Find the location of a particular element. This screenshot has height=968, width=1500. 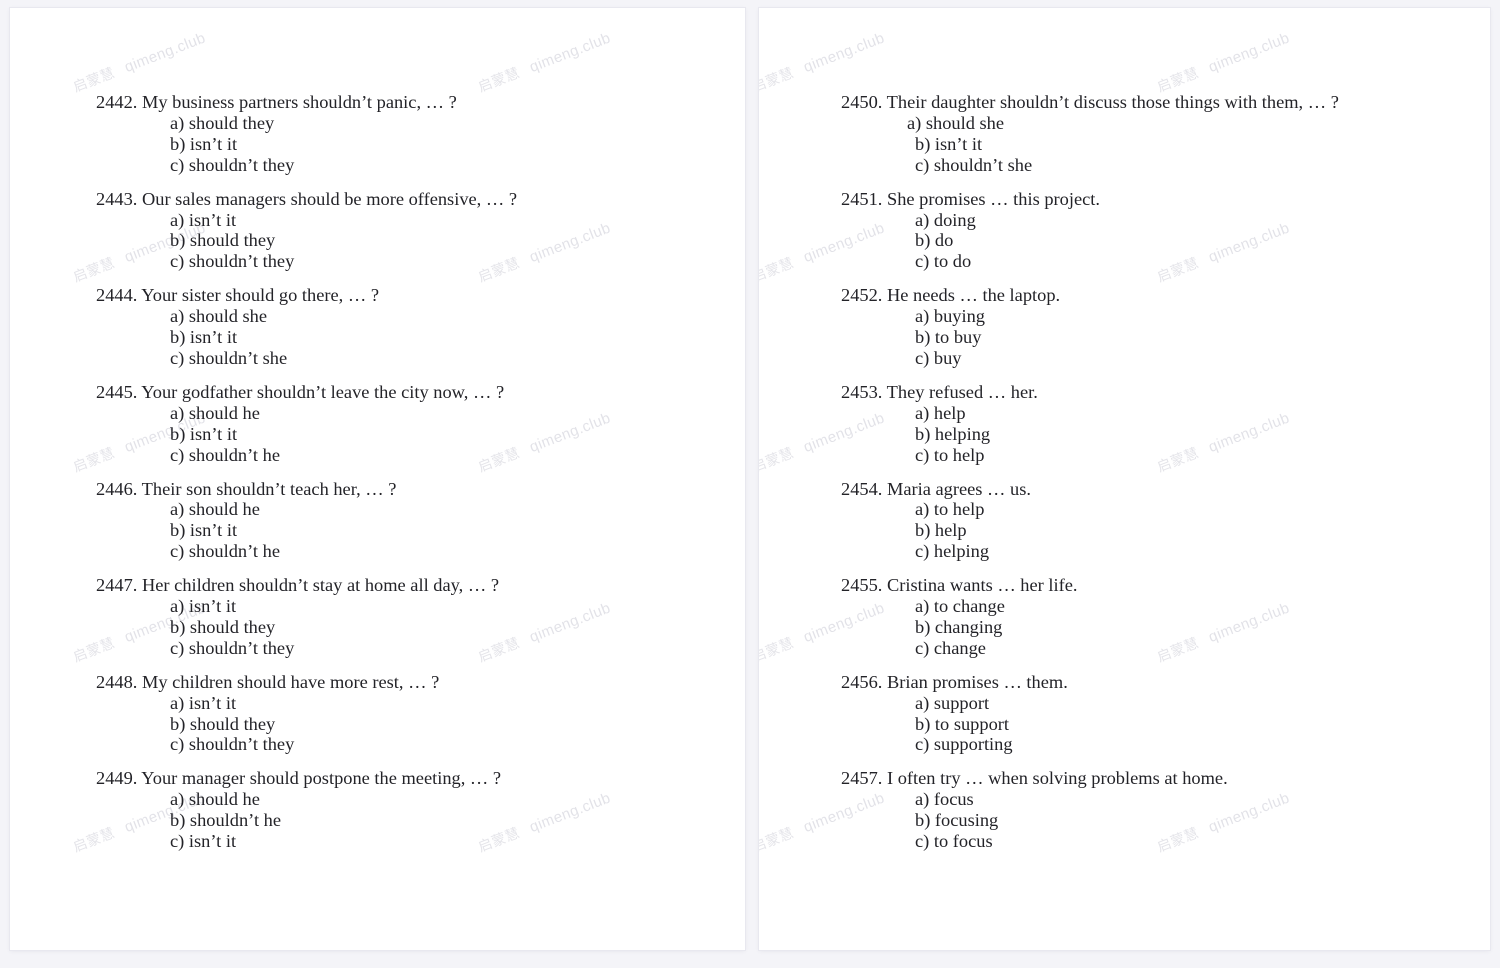

answer-option-list: a) help b) helping c) to help is located at coordinates (1165, 434).